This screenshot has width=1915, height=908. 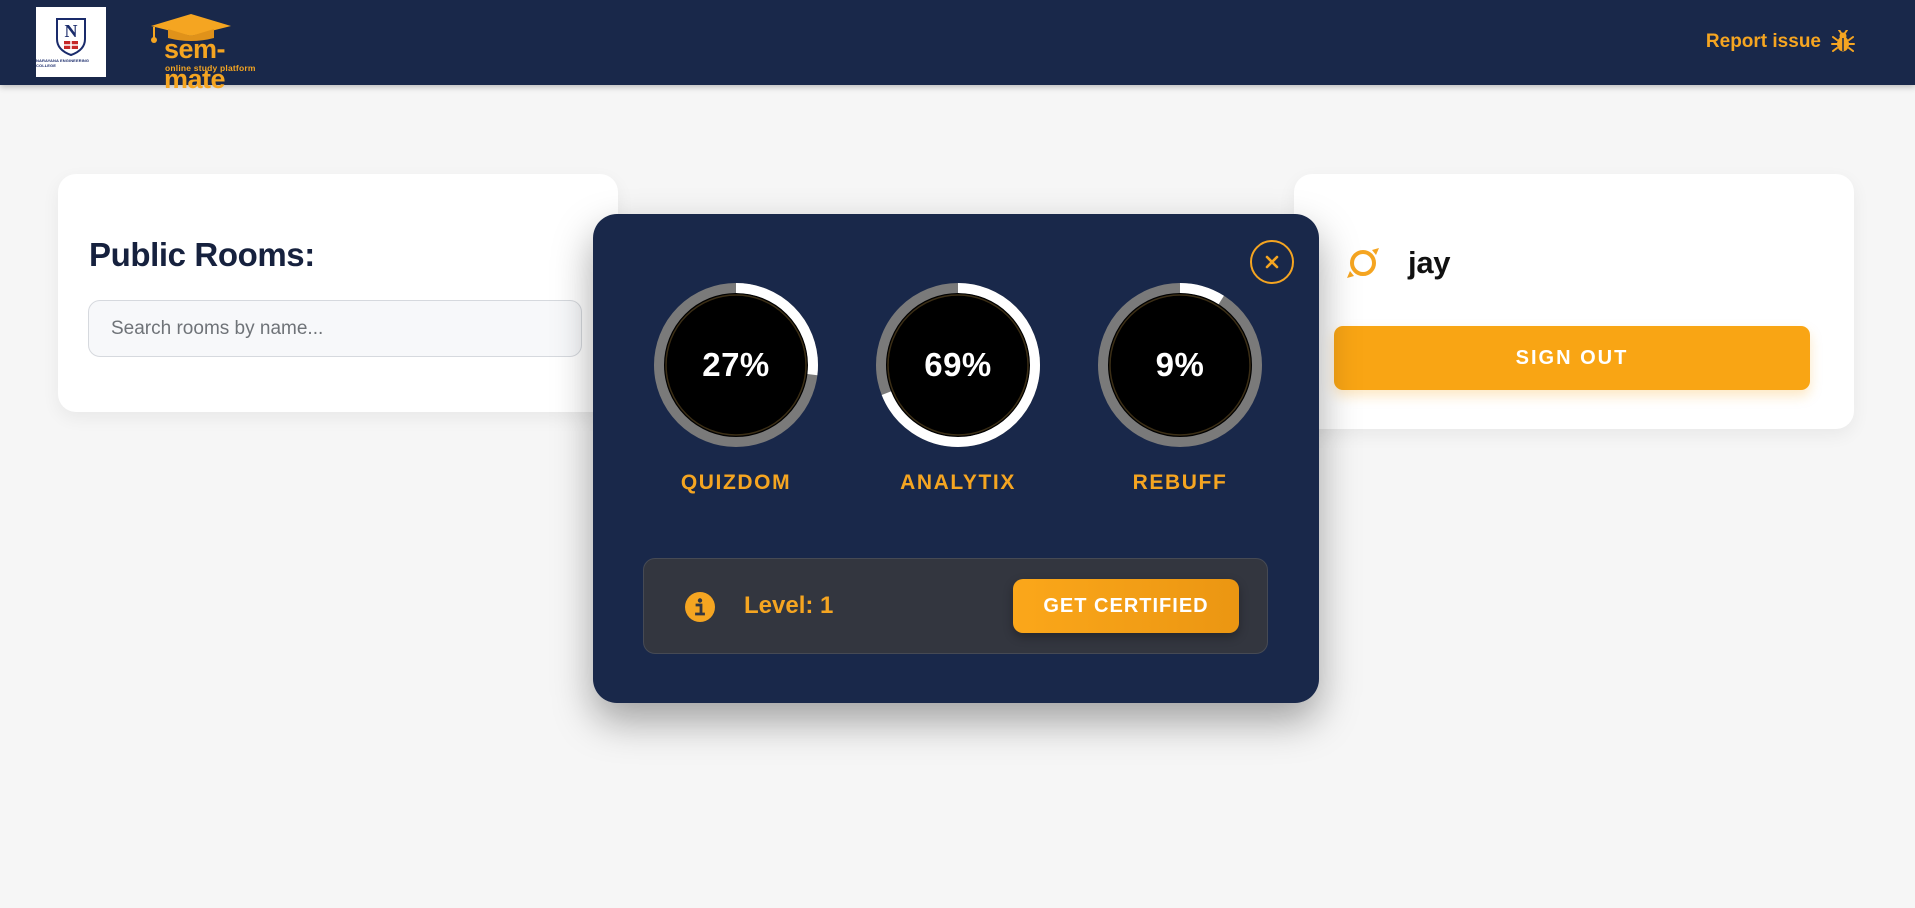 I want to click on gauge-label-quizdom: QUIZDOM, so click(x=736, y=482).